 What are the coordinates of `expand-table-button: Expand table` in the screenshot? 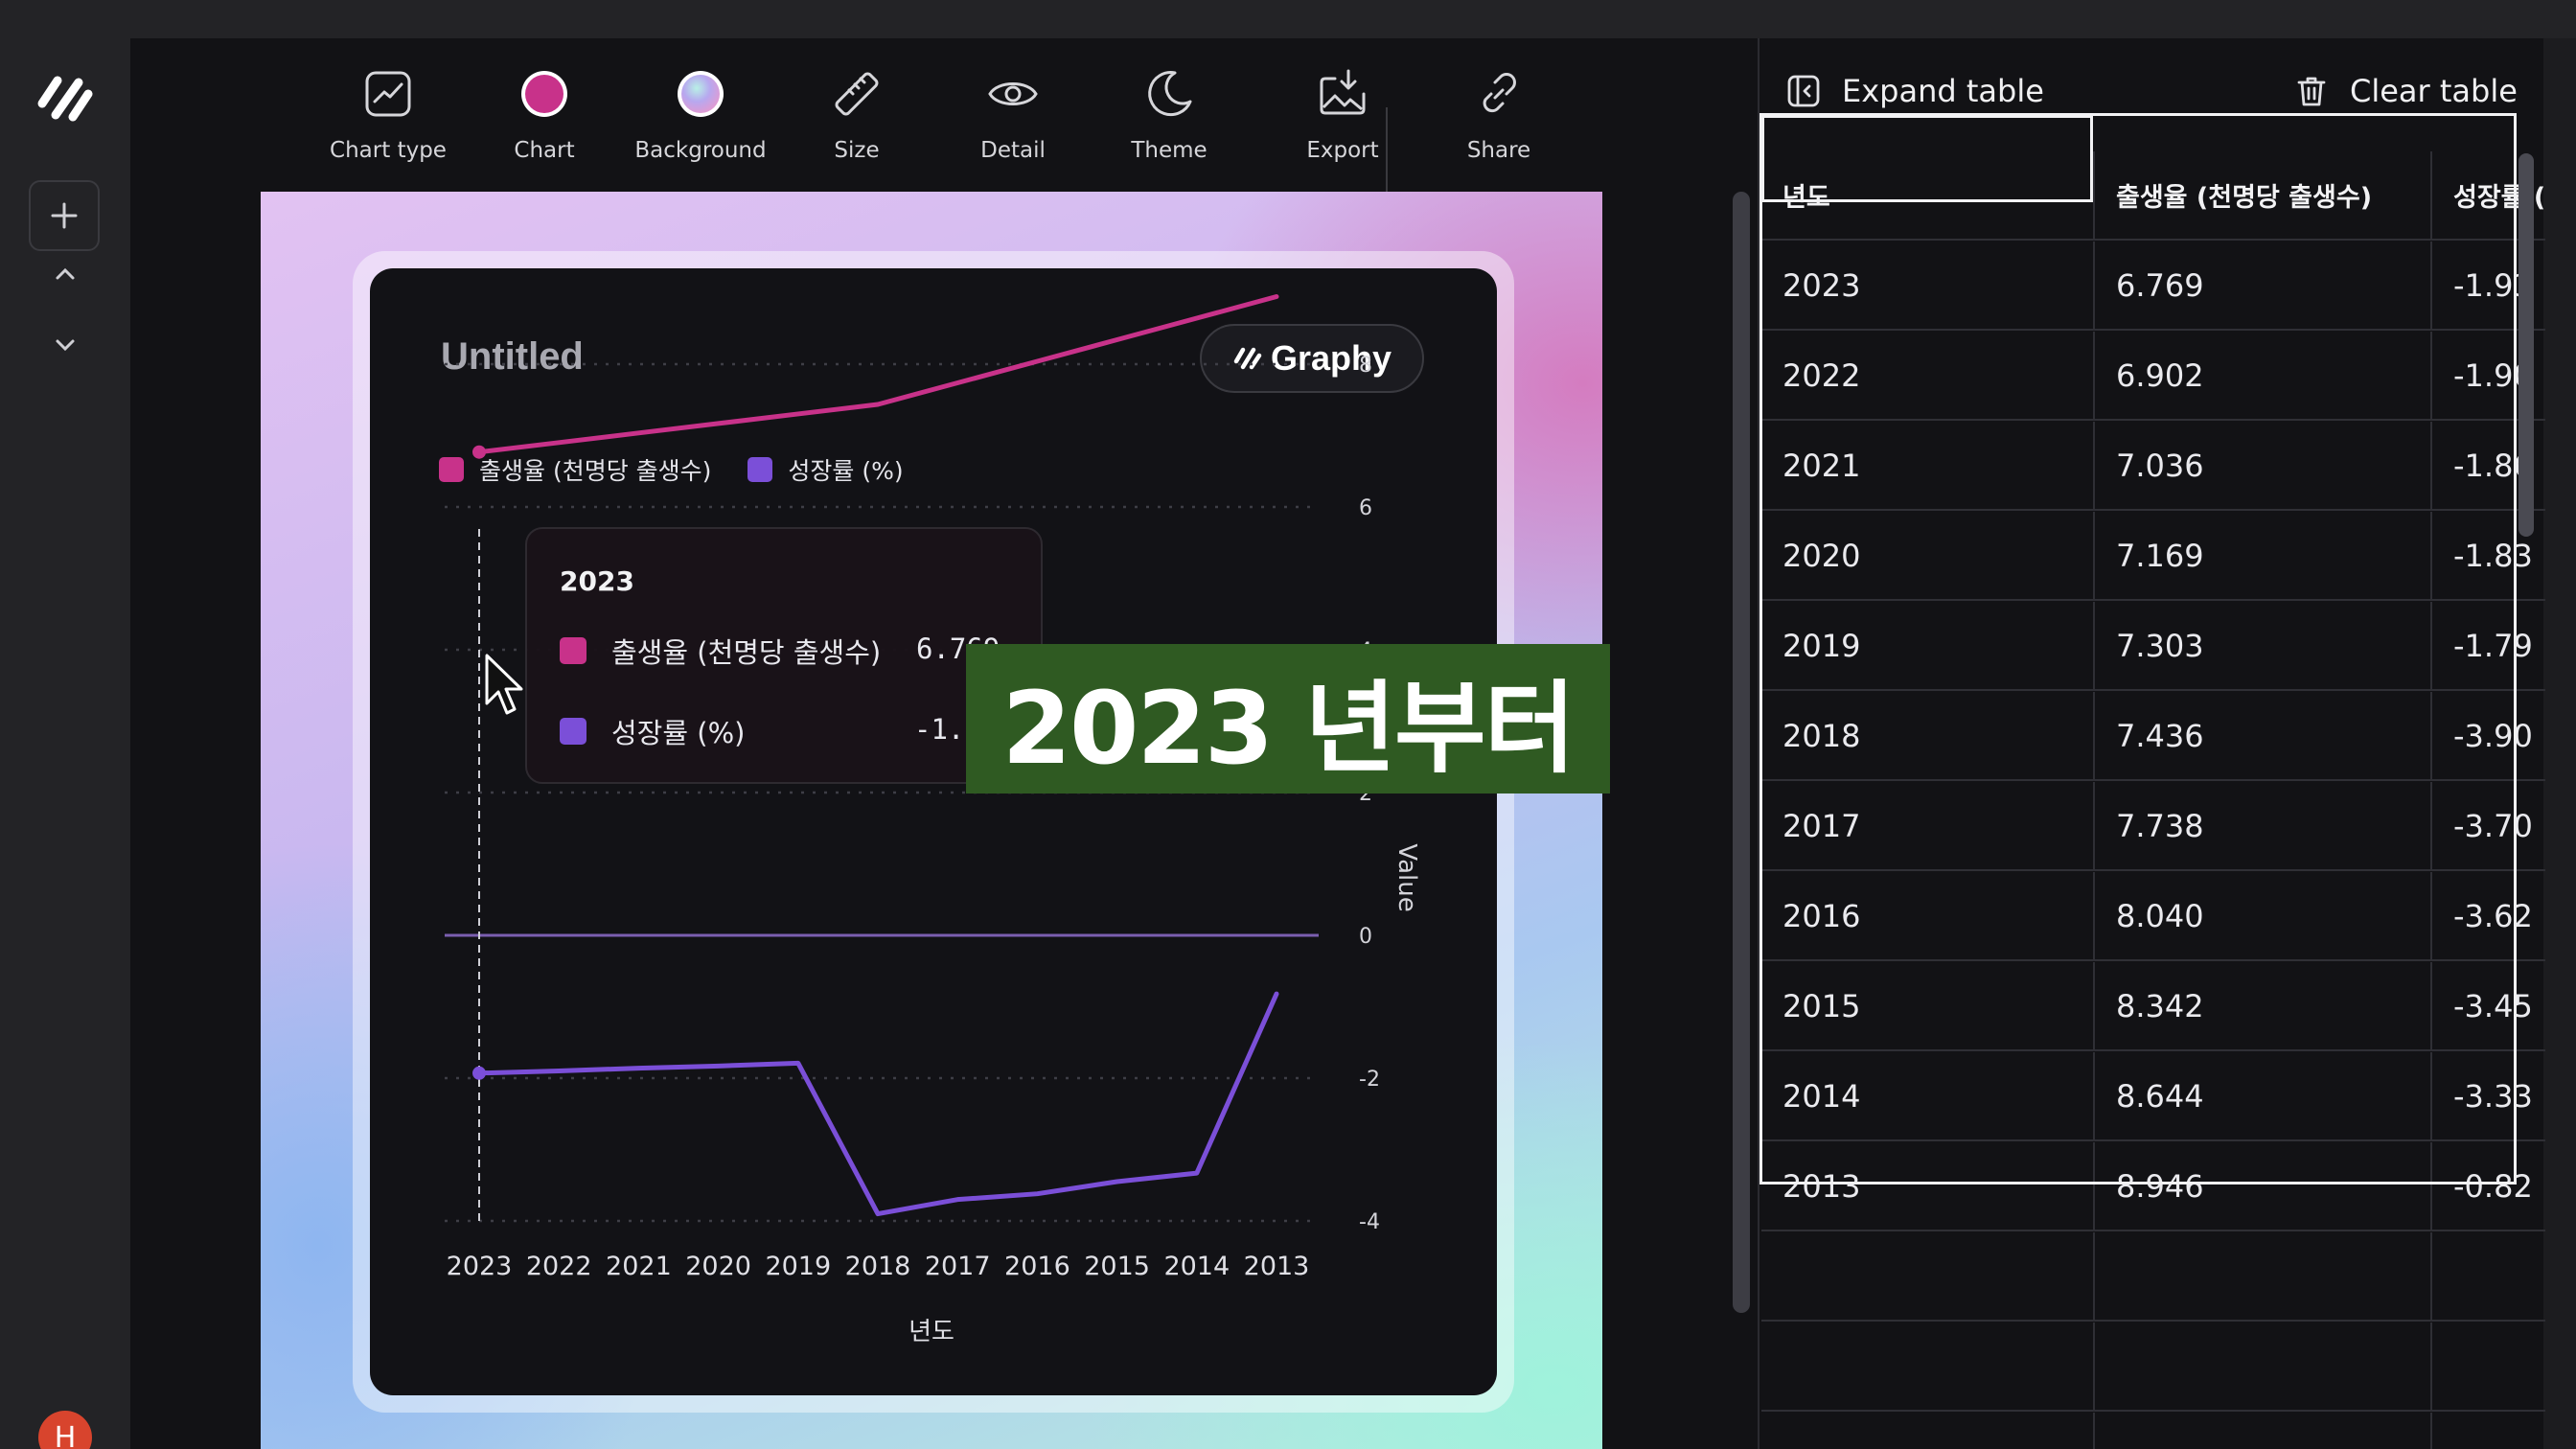 It's located at (1915, 91).